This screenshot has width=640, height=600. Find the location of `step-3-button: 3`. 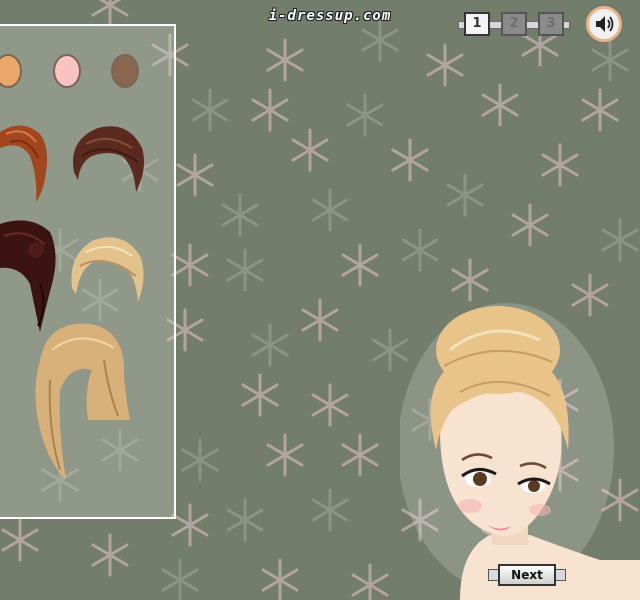

step-3-button: 3 is located at coordinates (551, 24).